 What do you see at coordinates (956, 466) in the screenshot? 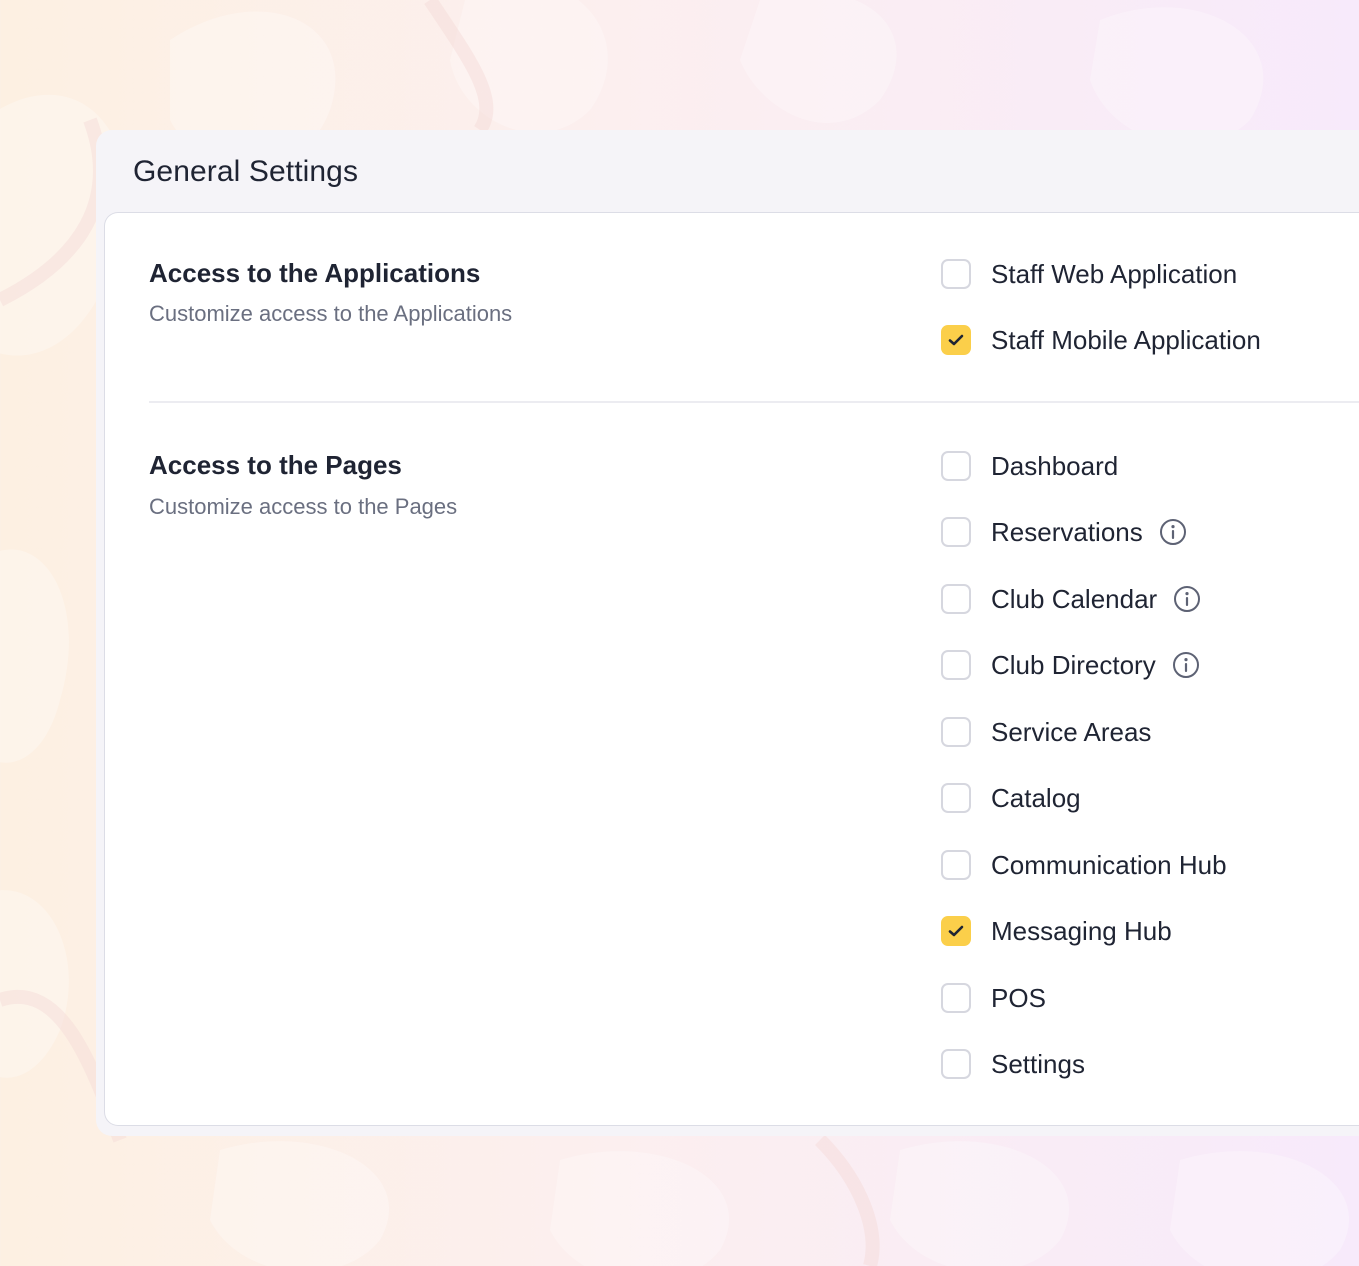
I see `checkbox-dashboard` at bounding box center [956, 466].